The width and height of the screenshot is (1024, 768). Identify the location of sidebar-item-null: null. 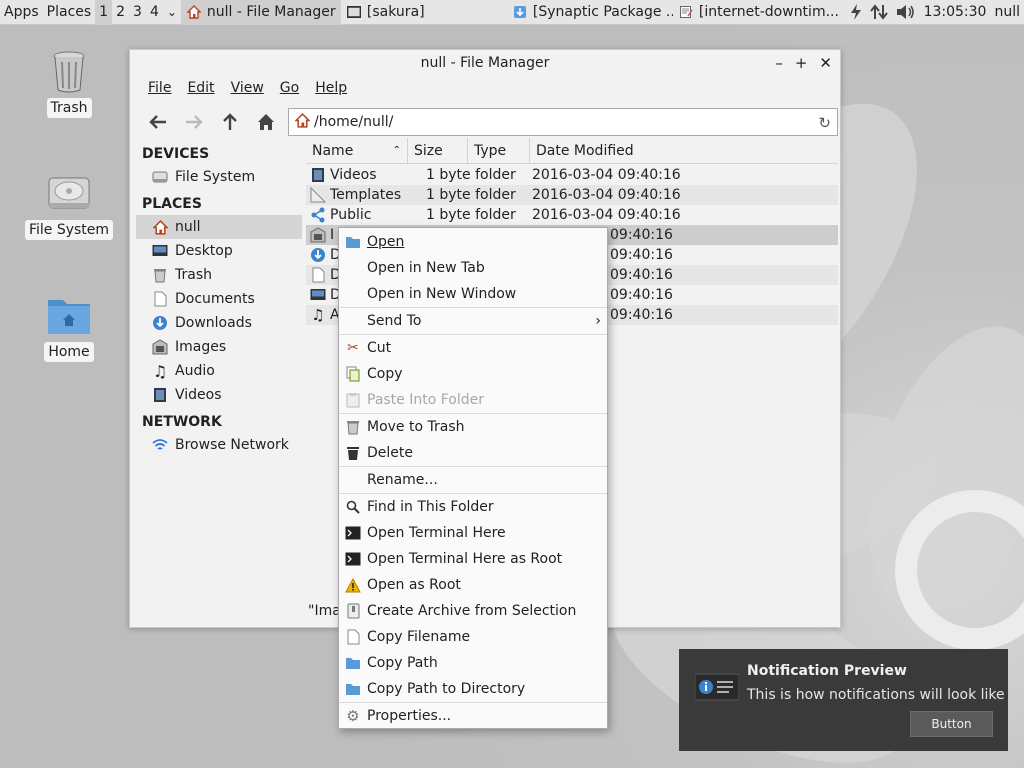
(219, 227).